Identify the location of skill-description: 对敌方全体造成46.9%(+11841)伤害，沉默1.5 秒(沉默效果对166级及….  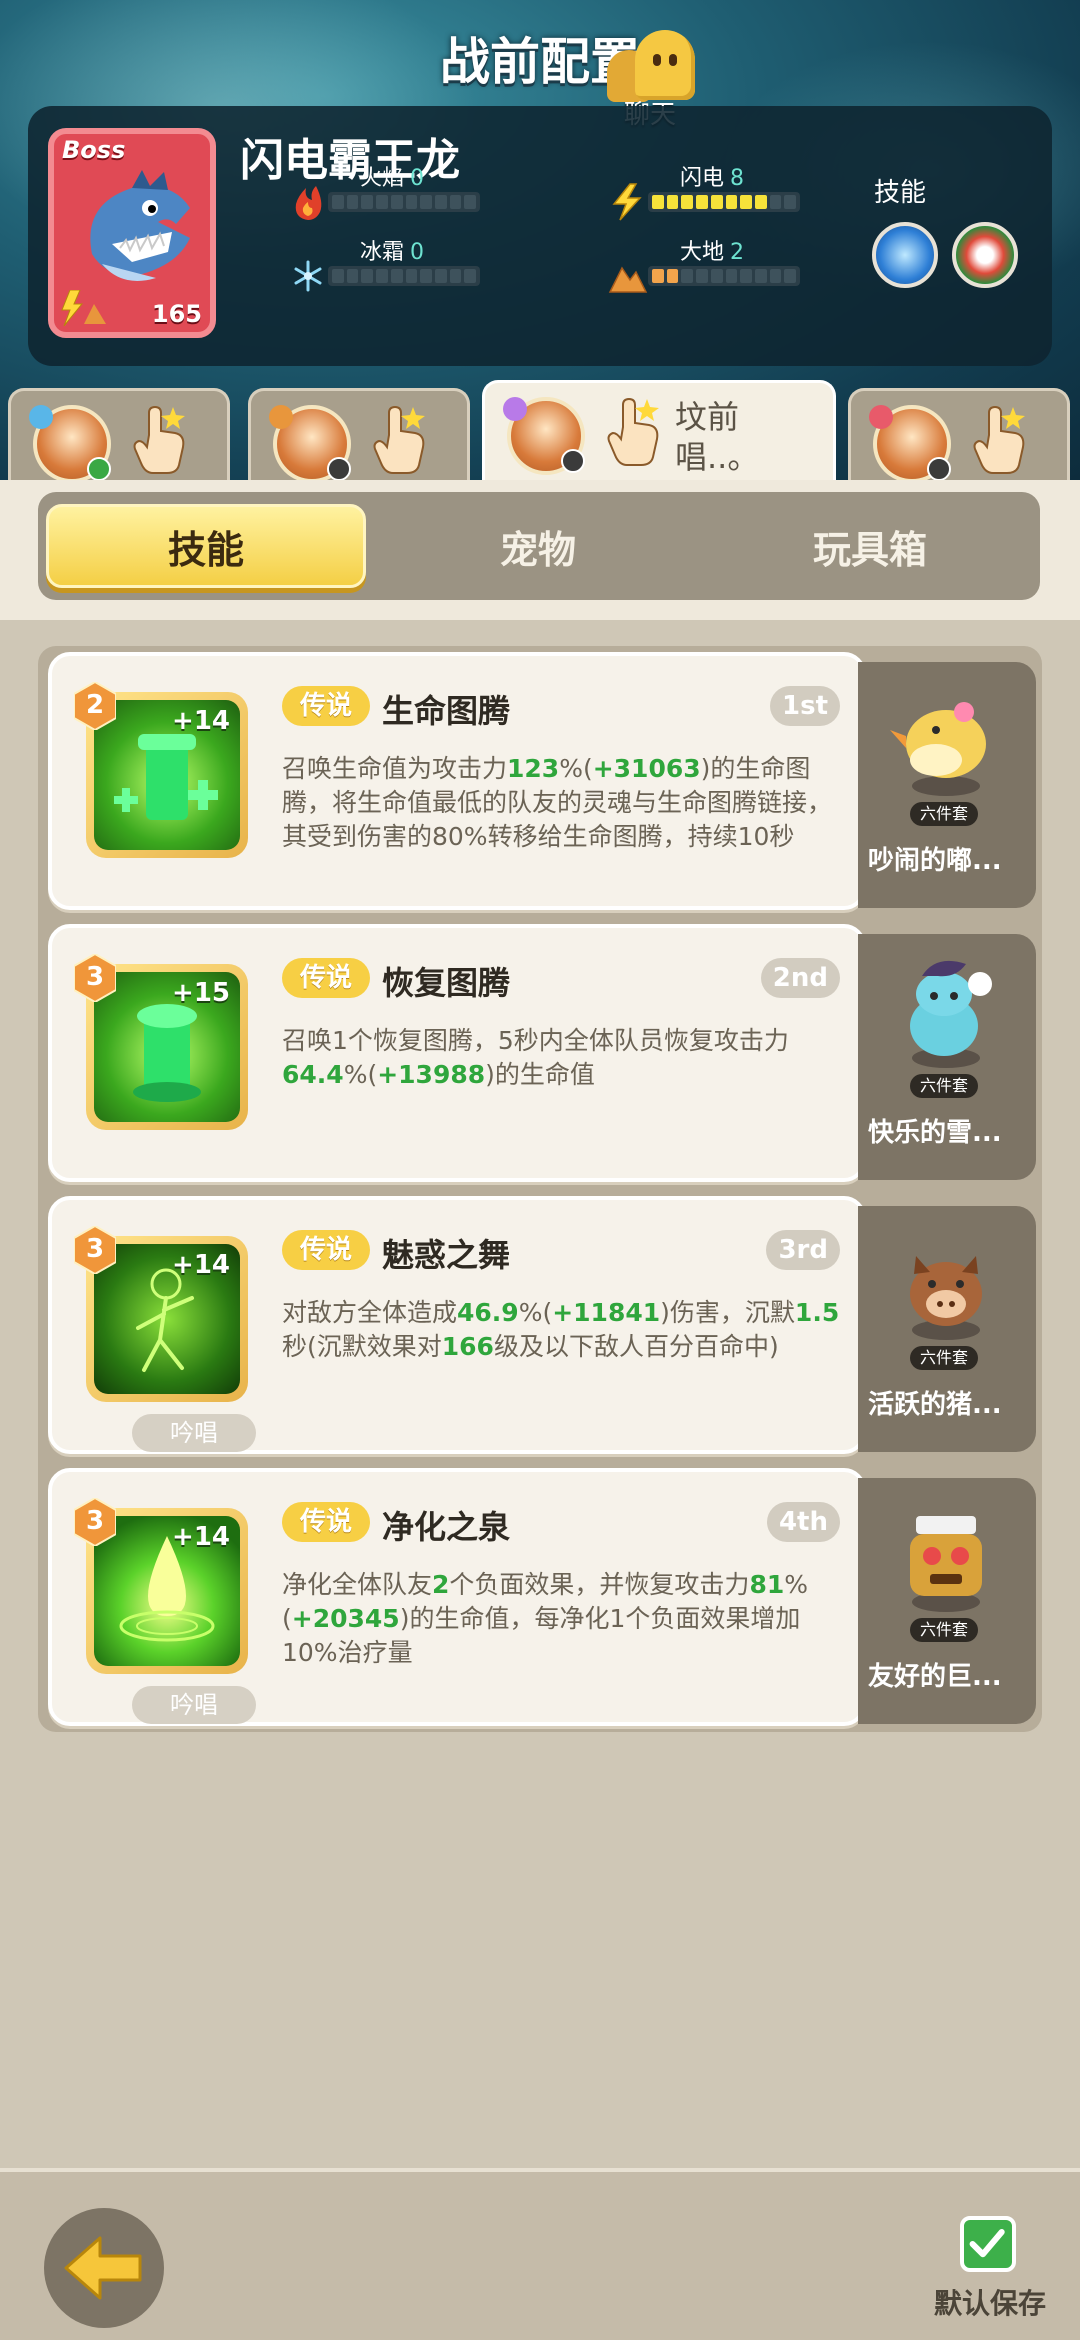
(565, 1330).